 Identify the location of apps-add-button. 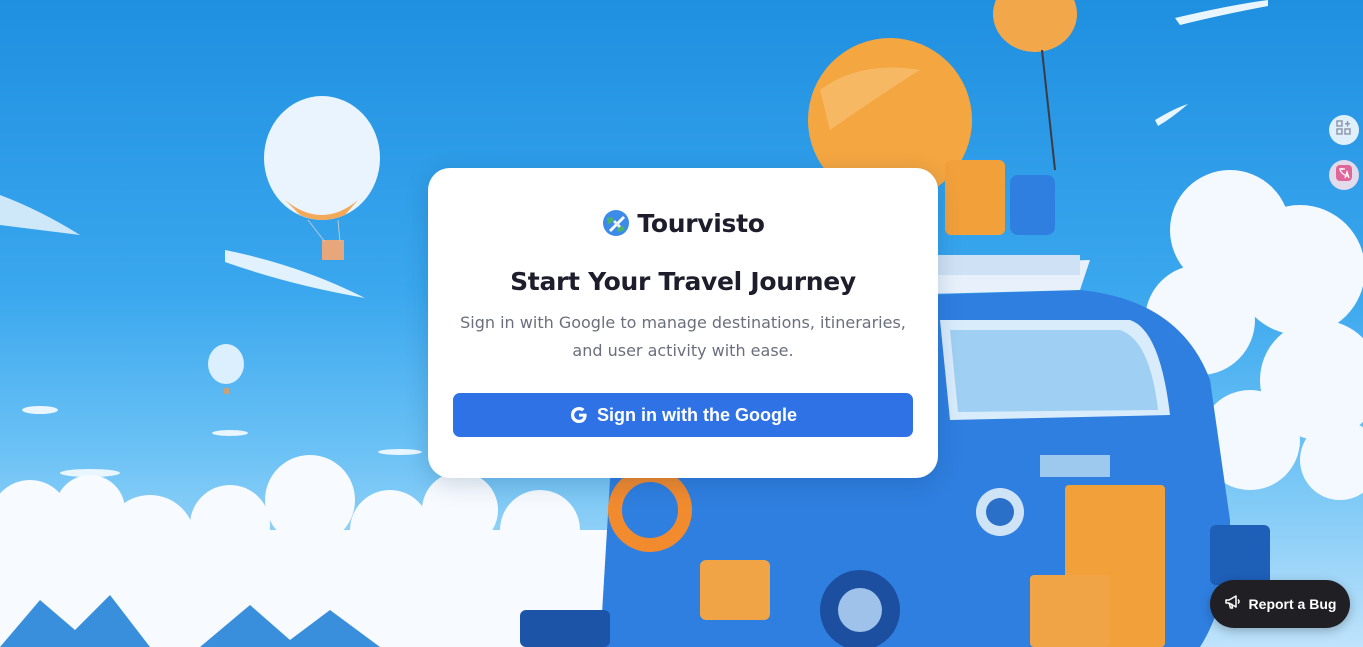
(1344, 130).